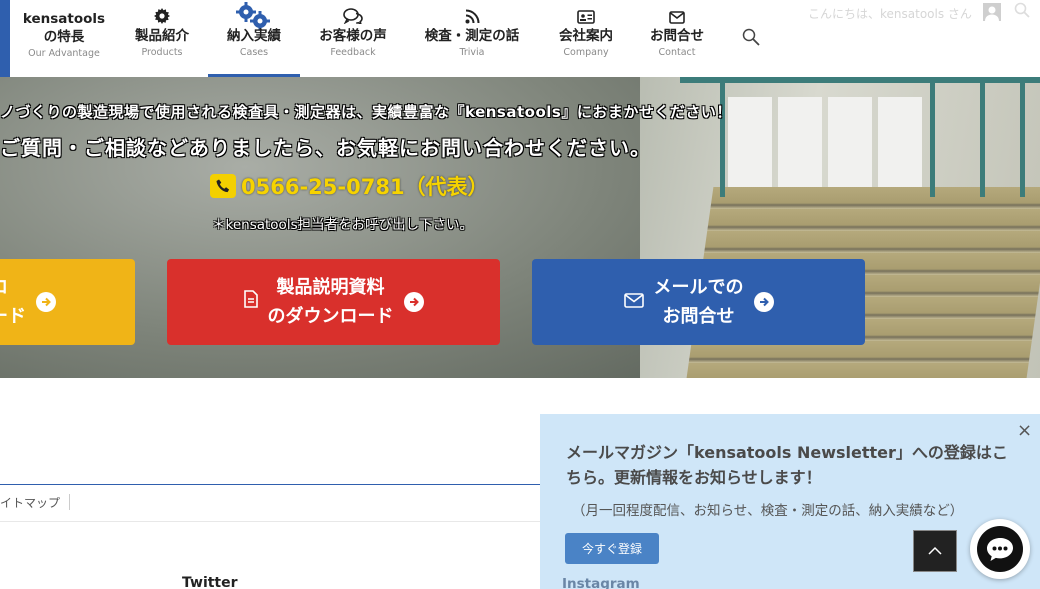  I want to click on nav-company-en: Company, so click(586, 52).